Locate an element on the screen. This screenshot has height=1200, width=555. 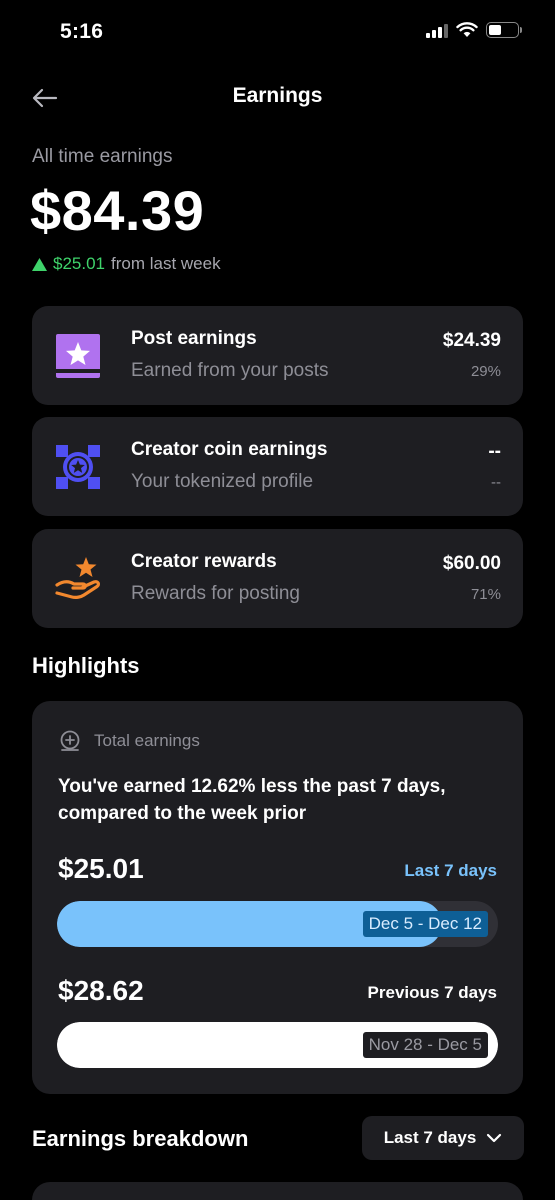
period-dropdown-value: Last 7 days is located at coordinates (430, 1137).